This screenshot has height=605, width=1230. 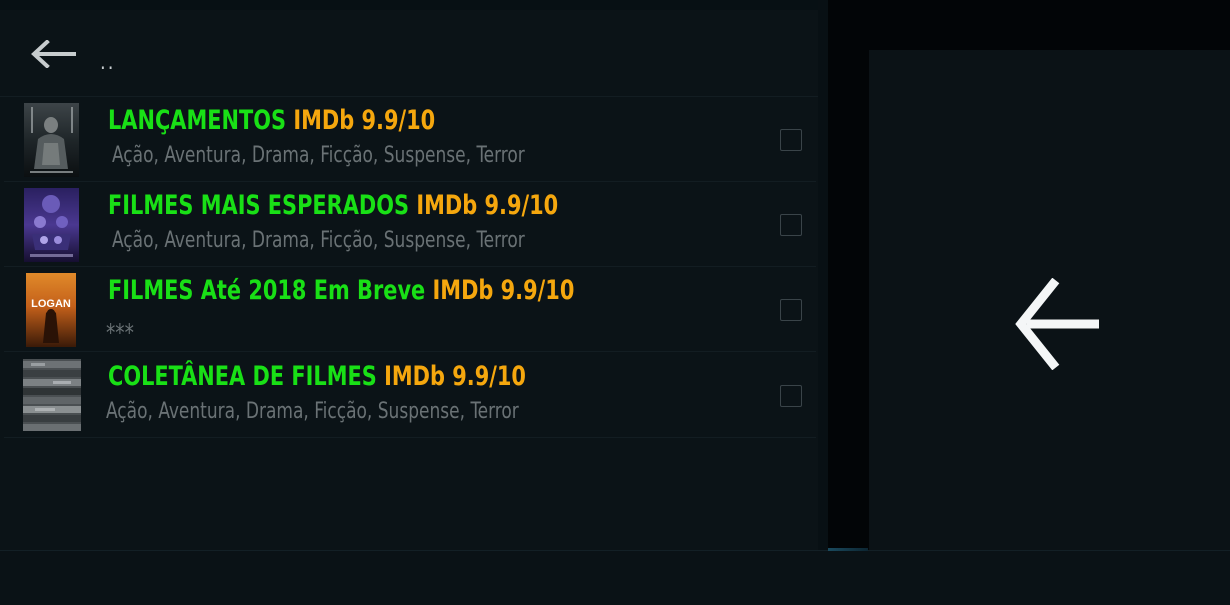 What do you see at coordinates (242, 376) in the screenshot?
I see `item-title-text: COLETÂNEA DE FILMES` at bounding box center [242, 376].